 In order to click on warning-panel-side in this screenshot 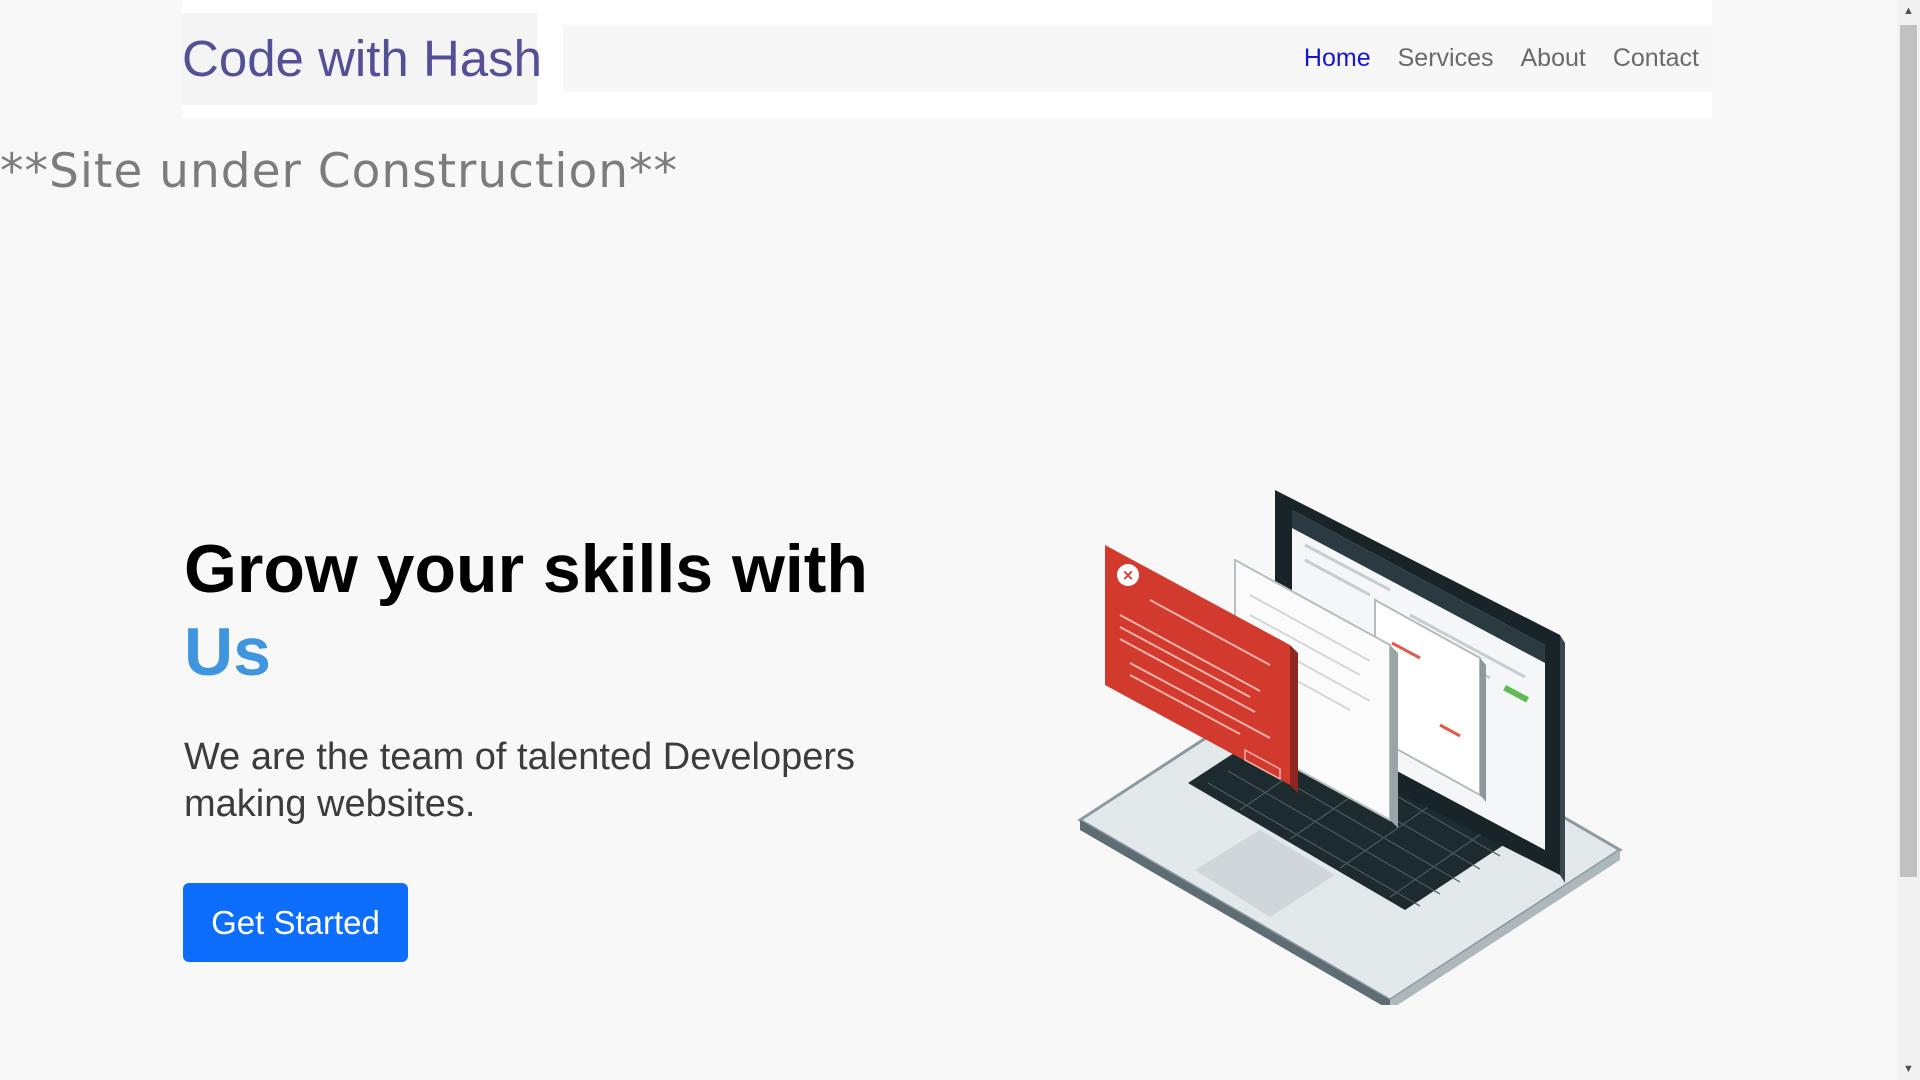, I will do `click(1294, 719)`.